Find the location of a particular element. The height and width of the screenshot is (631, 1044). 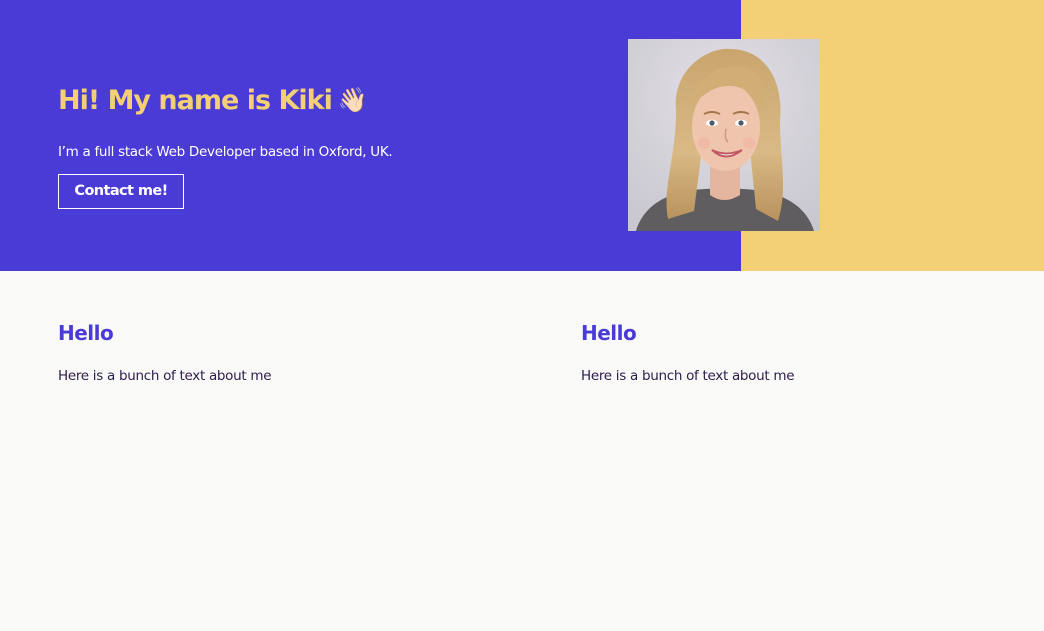

hero-title: Hi! My name is Kiki 👋🏻 is located at coordinates (213, 100).